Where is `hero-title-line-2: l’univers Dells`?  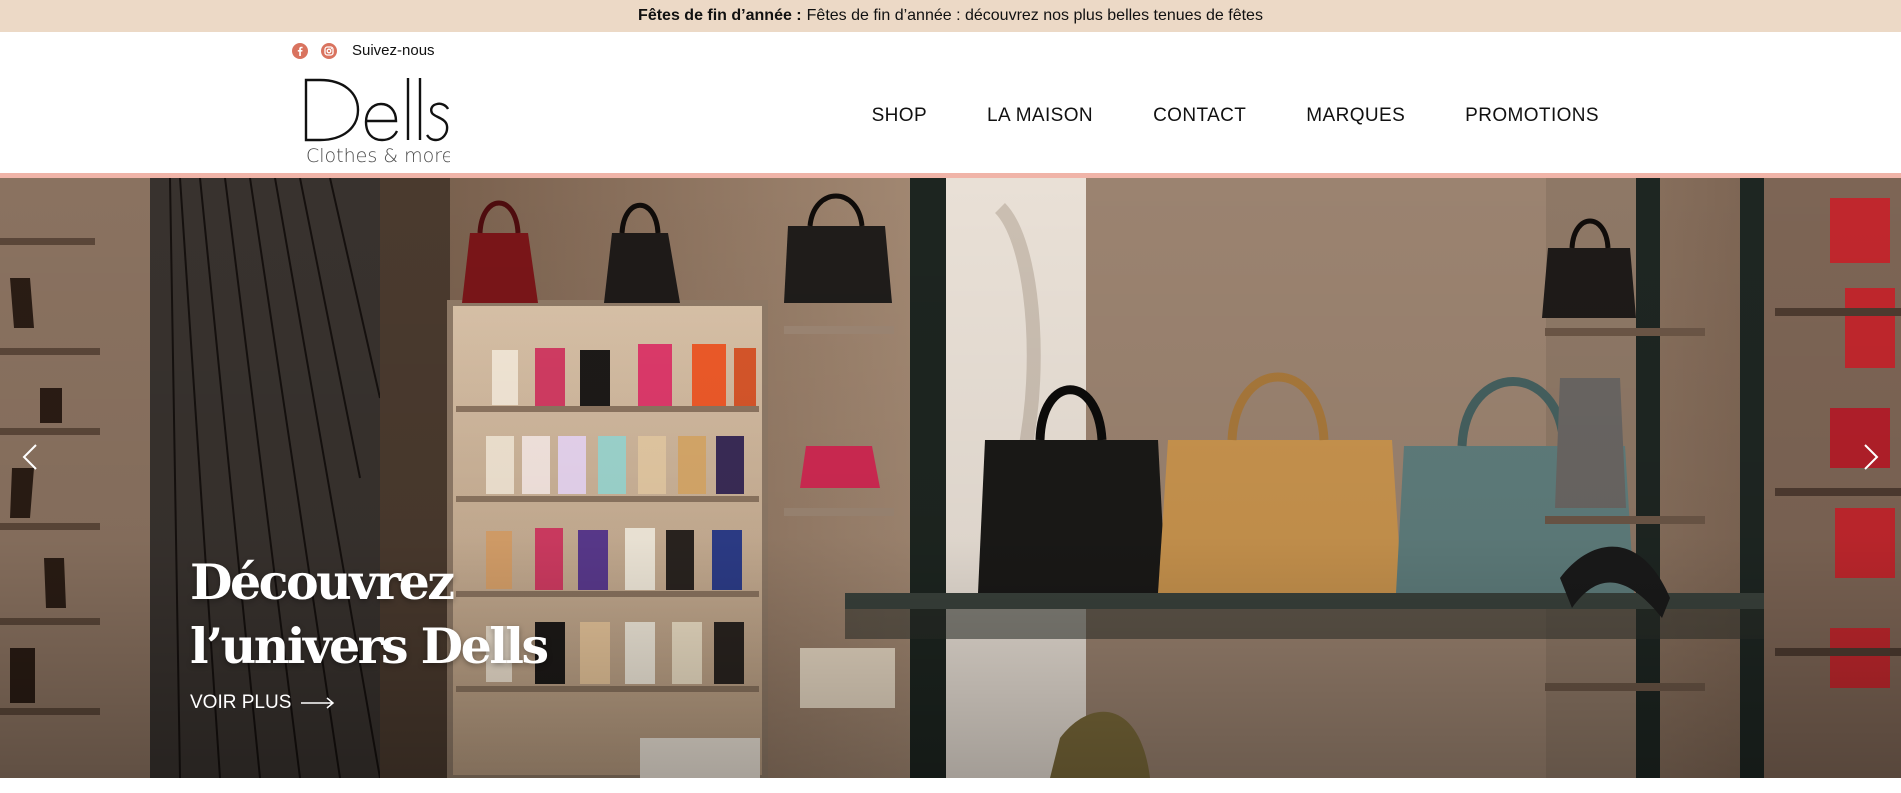
hero-title-line-2: l’univers Dells is located at coordinates (369, 646).